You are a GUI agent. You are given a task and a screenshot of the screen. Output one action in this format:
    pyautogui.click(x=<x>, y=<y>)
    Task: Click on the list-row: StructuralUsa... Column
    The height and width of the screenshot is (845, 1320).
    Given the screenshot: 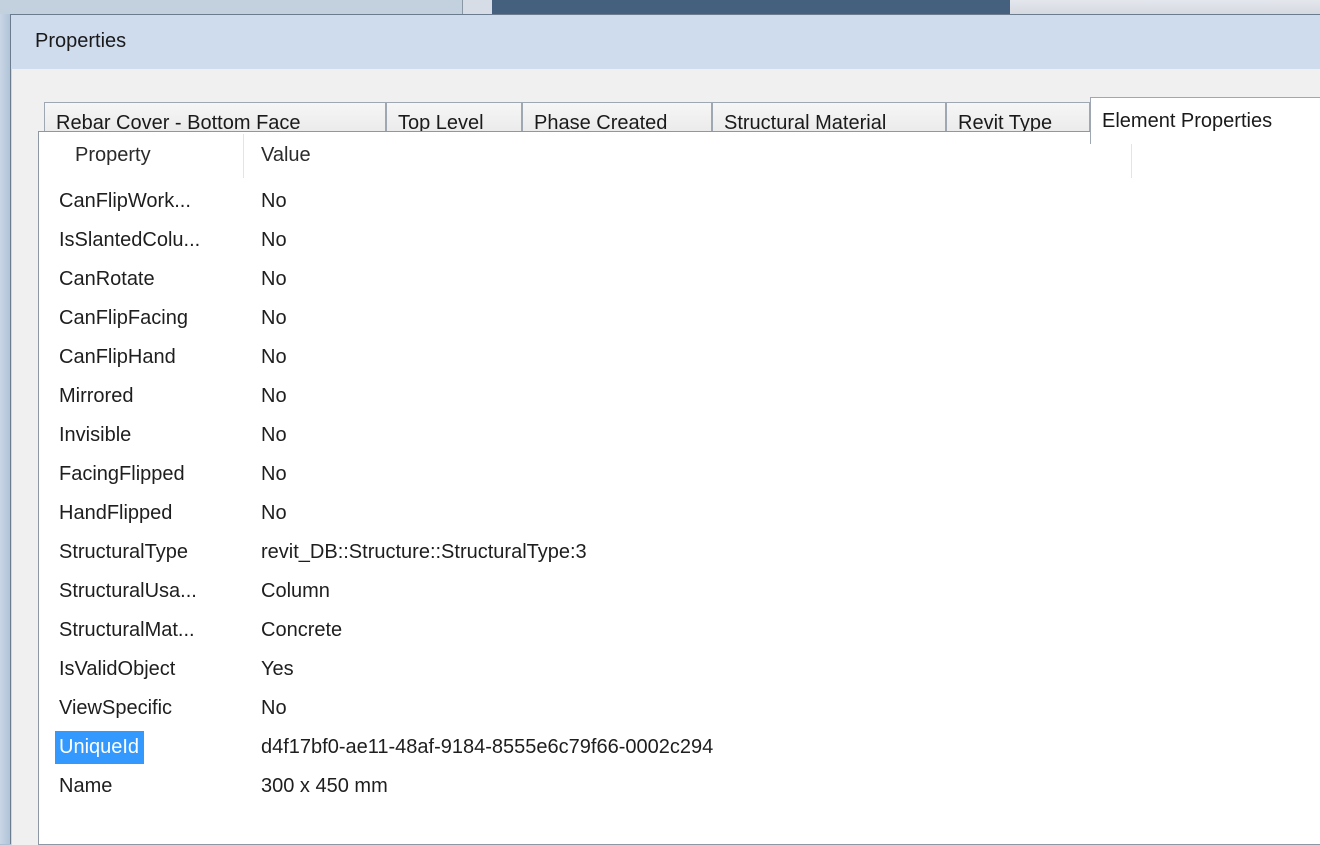 What is the action you would take?
    pyautogui.click(x=679, y=591)
    